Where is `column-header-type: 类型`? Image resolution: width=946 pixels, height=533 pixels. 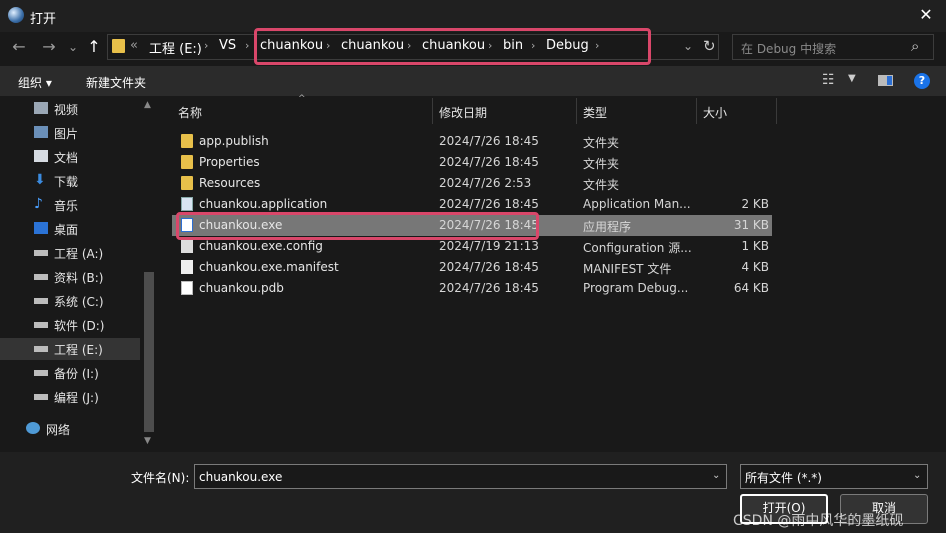
column-header-type: 类型 is located at coordinates (595, 112).